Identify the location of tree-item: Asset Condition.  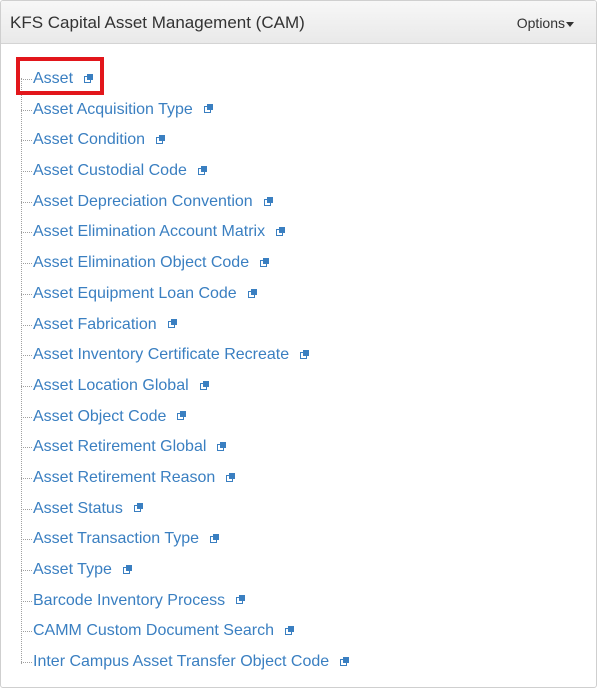
(183, 140).